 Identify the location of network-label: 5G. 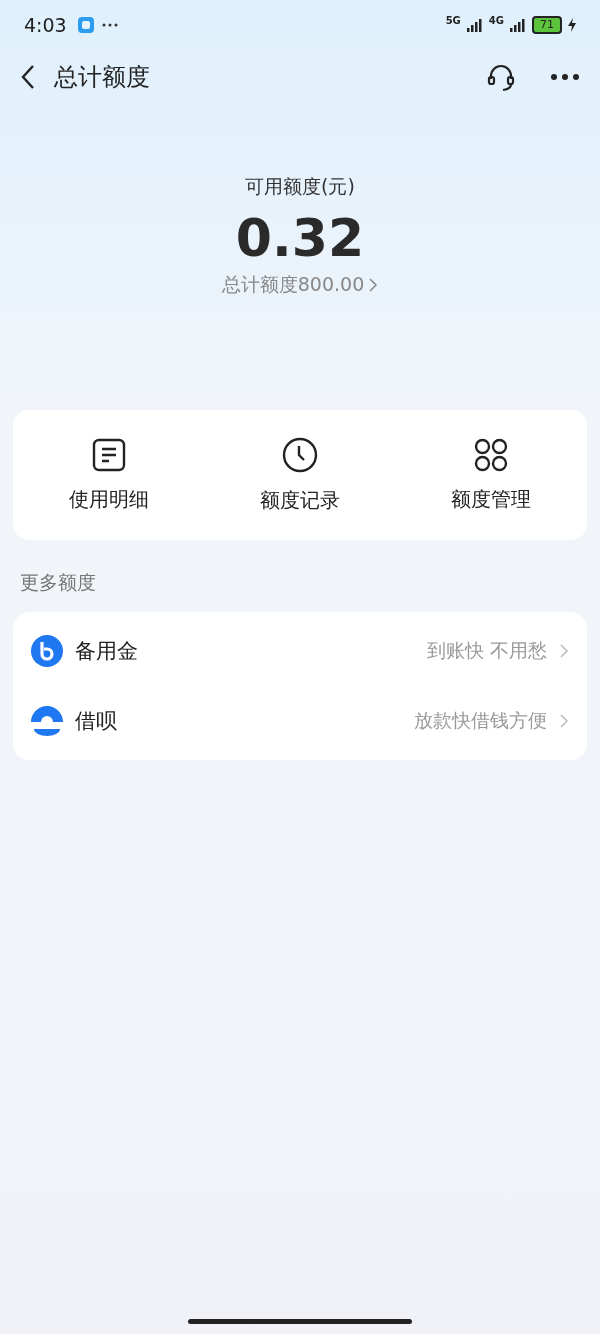
(453, 20).